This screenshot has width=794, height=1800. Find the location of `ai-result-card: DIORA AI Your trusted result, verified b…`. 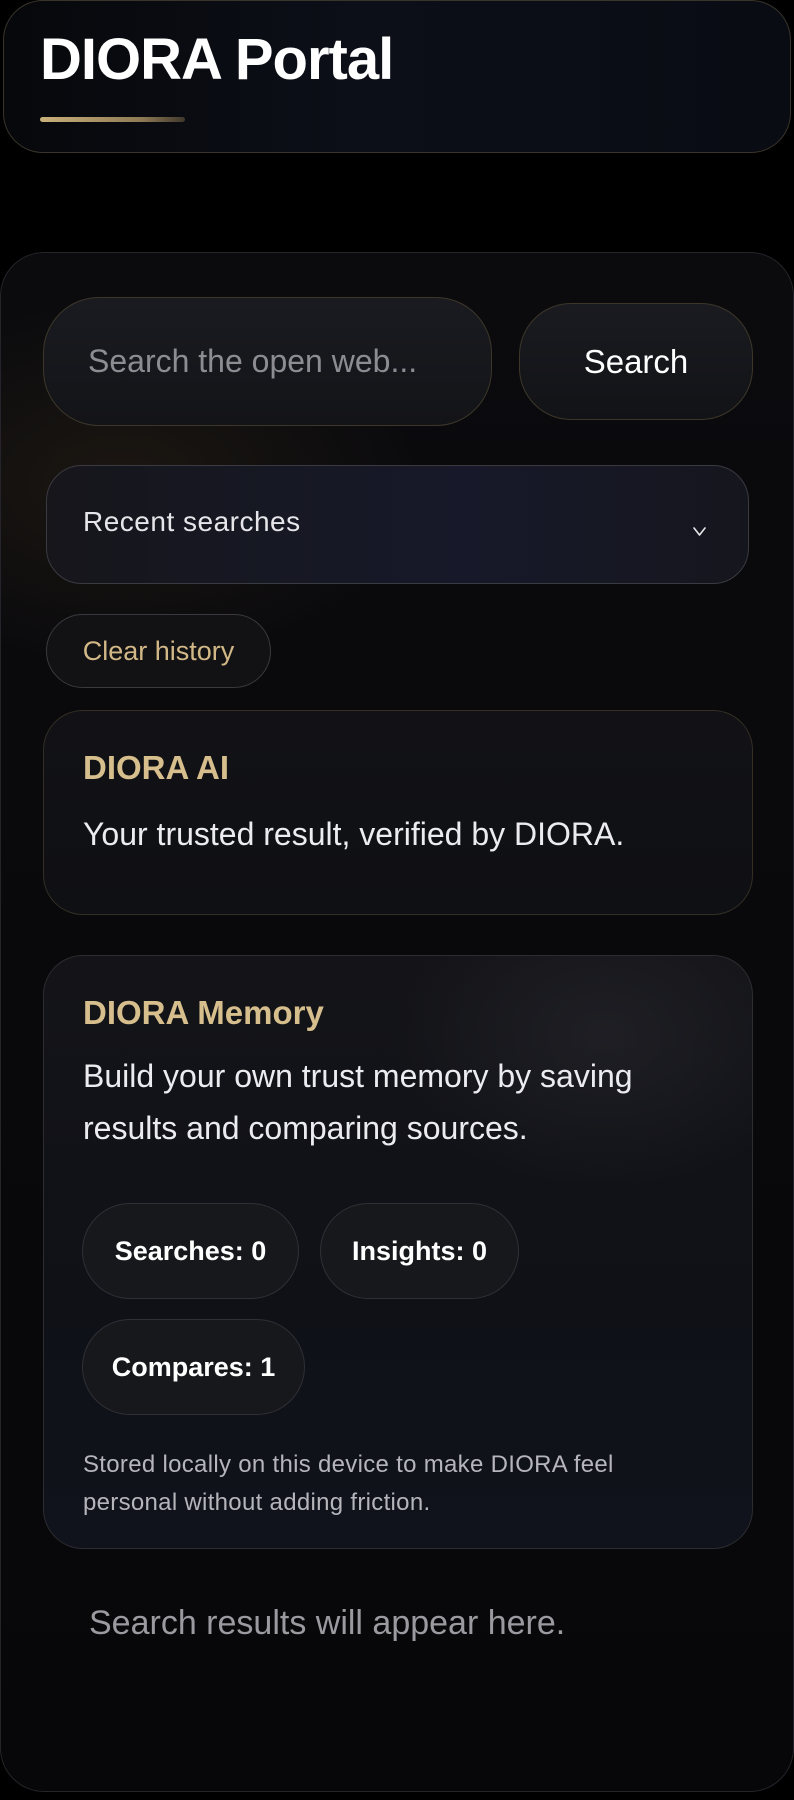

ai-result-card: DIORA AI Your trusted result, verified b… is located at coordinates (398, 812).